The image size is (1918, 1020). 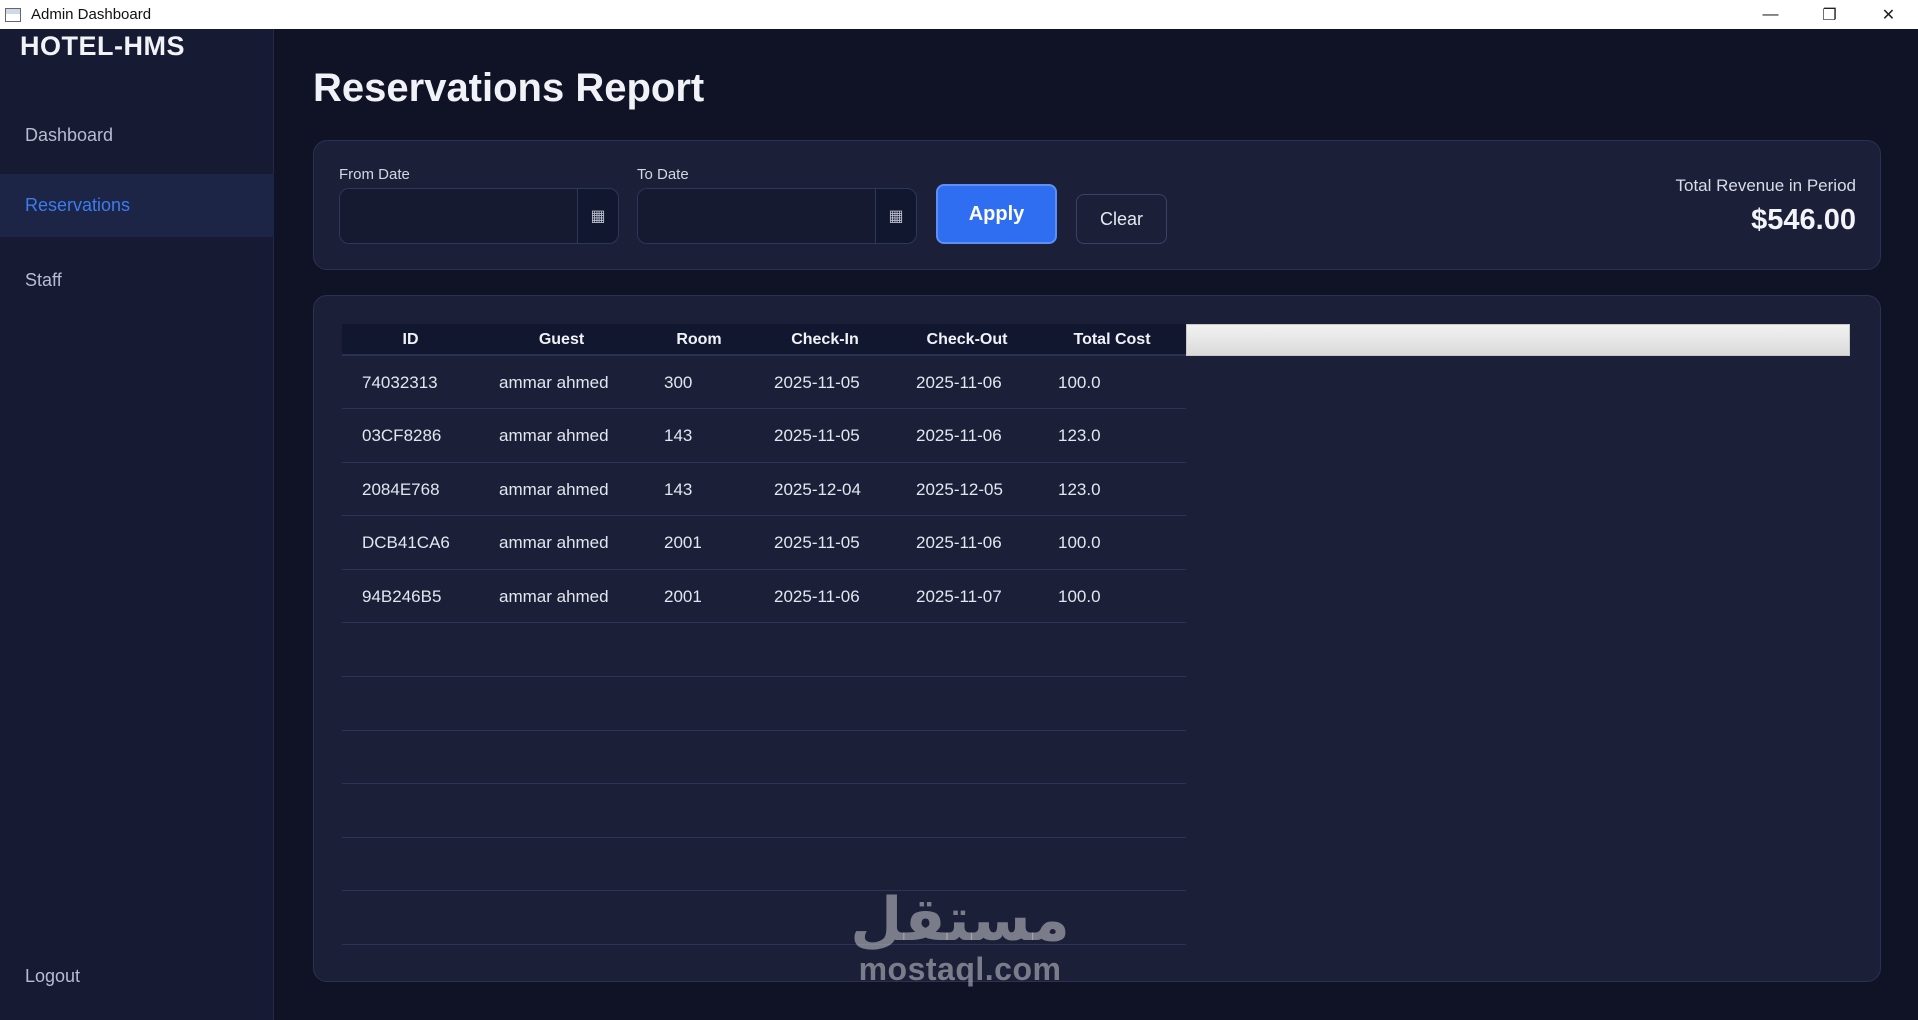 I want to click on from-date-input, so click(x=459, y=216).